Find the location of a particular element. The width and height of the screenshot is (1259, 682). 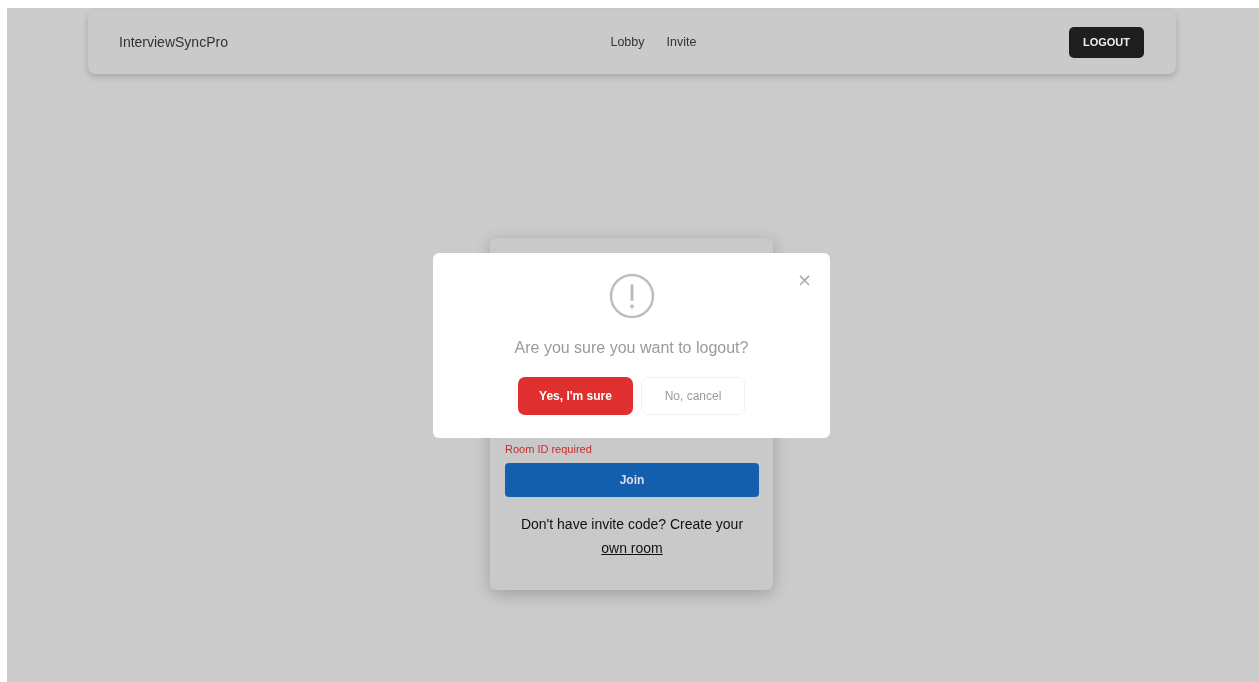

join-button: Join is located at coordinates (632, 480).